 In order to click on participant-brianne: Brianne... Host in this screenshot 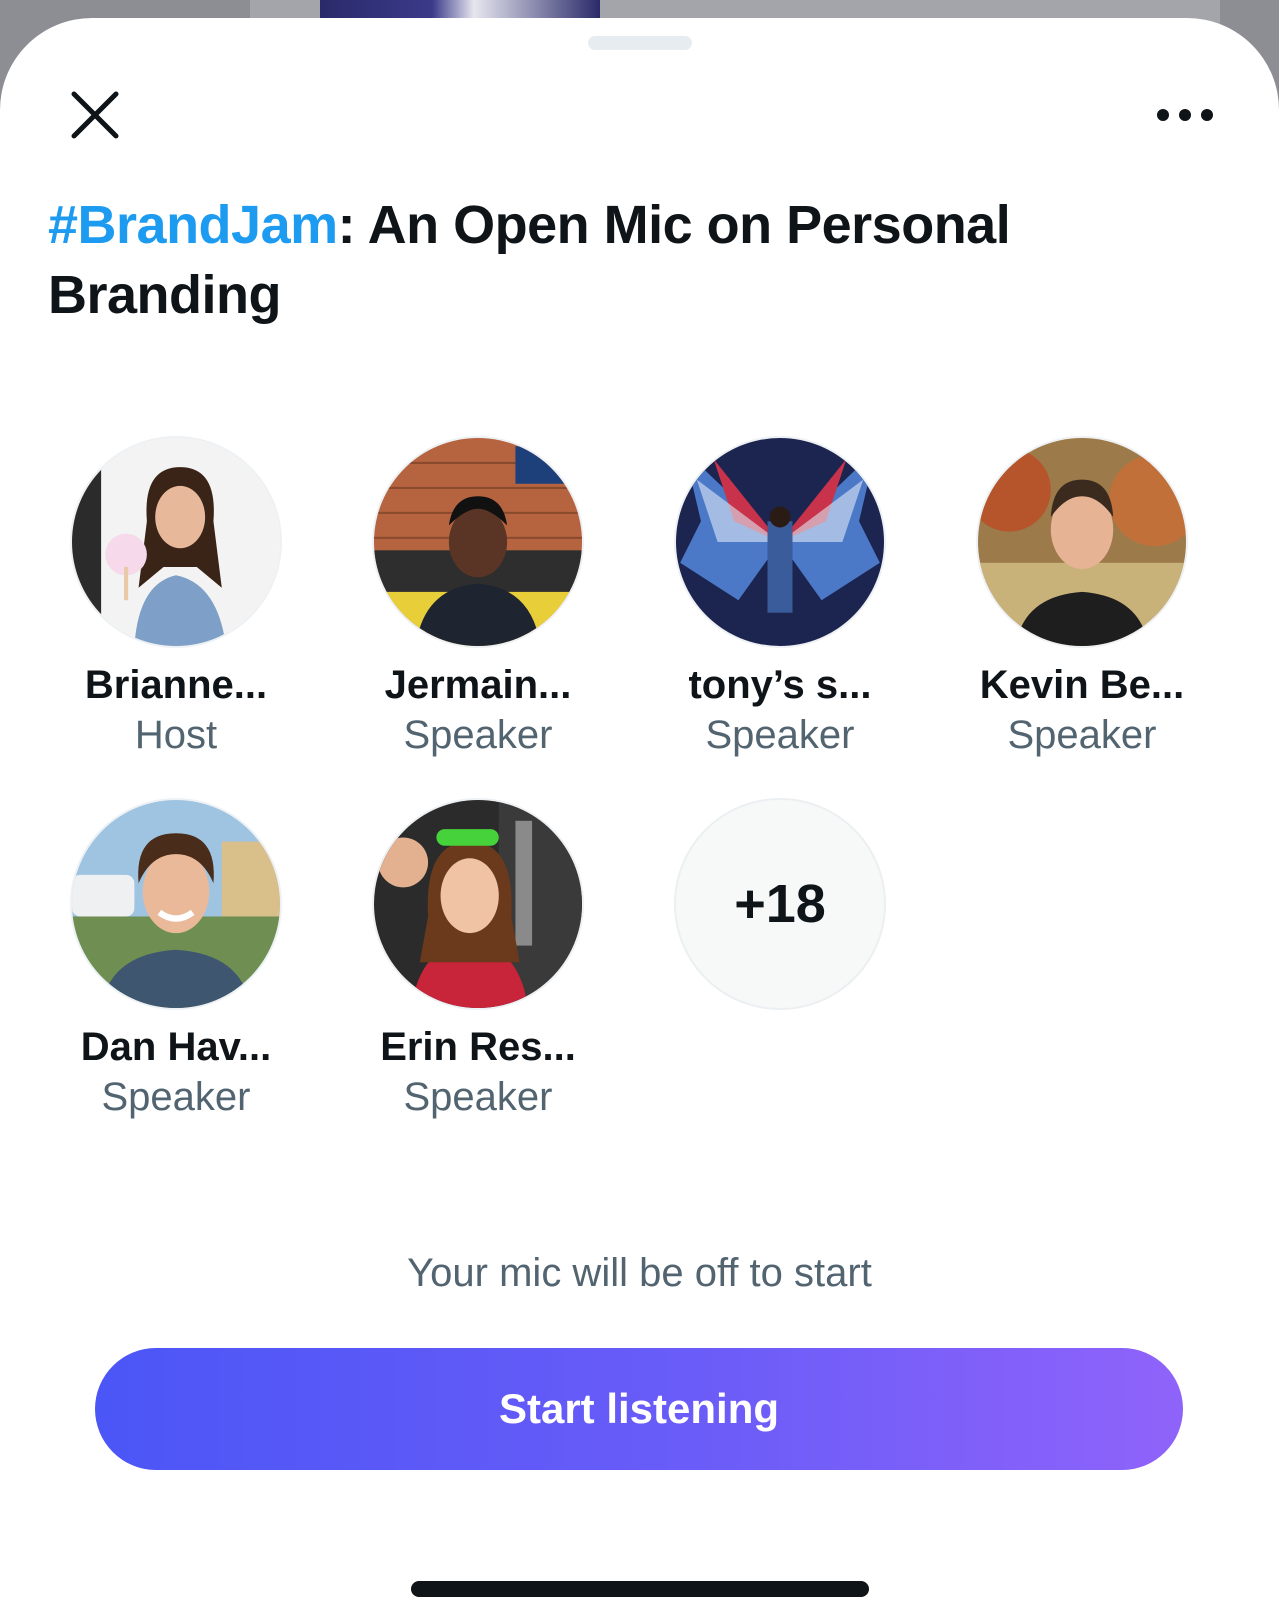, I will do `click(176, 598)`.